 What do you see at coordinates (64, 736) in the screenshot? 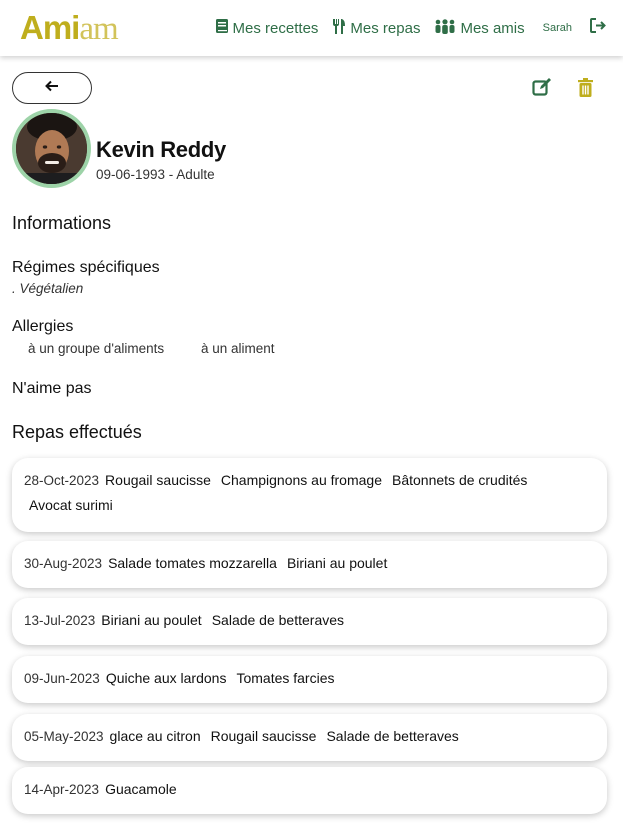
I see `meal-date: 05-May-2023` at bounding box center [64, 736].